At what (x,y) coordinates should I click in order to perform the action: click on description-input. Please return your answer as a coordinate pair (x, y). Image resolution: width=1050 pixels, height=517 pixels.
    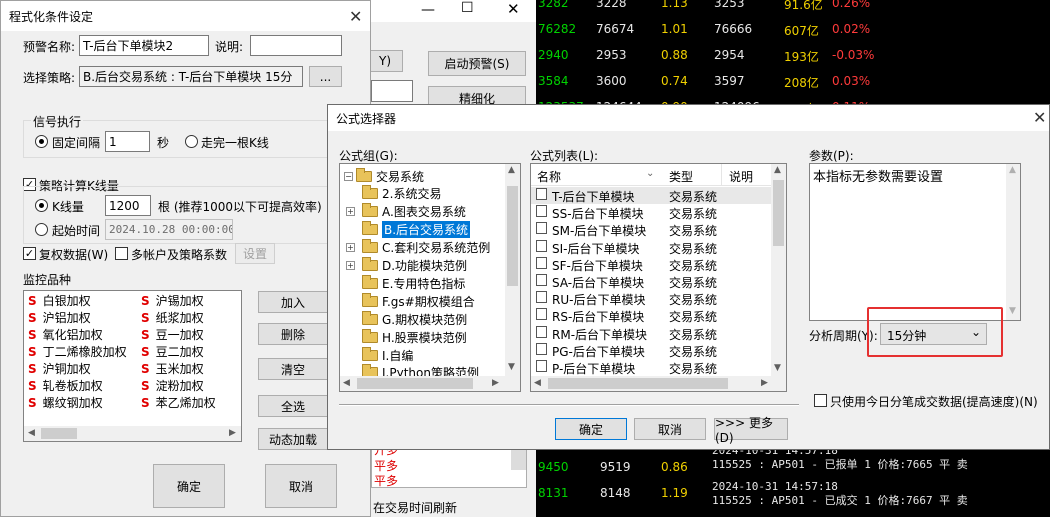
    Looking at the image, I should click on (296, 45).